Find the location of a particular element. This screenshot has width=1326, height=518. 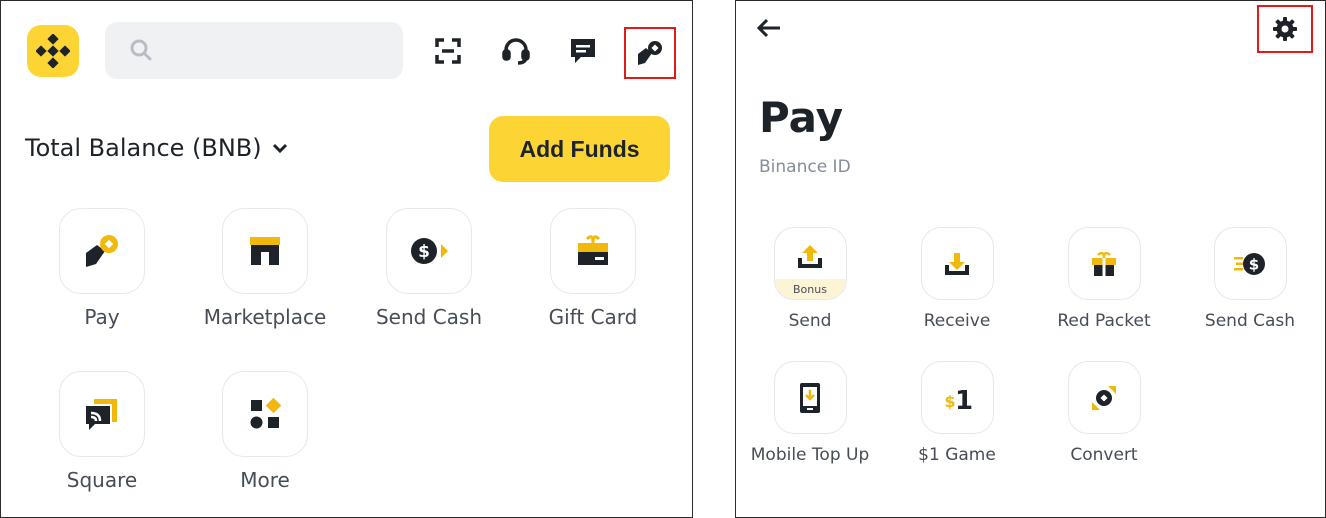

tile-pay: Pay is located at coordinates (102, 268).